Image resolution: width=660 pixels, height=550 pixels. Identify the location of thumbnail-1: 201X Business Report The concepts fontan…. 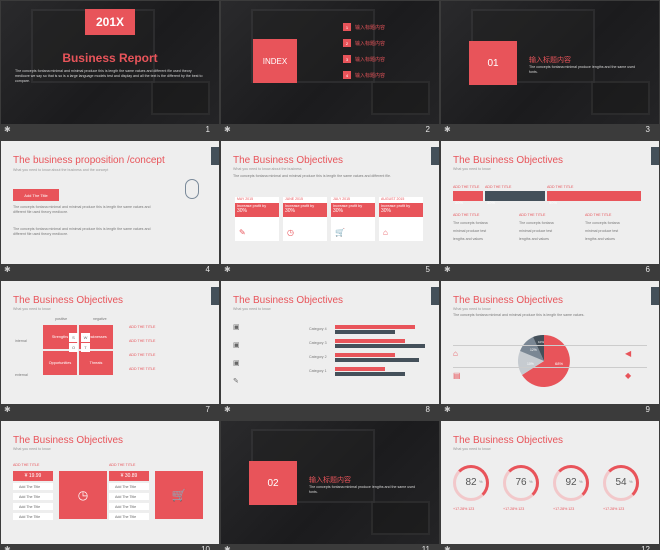
(110, 68).